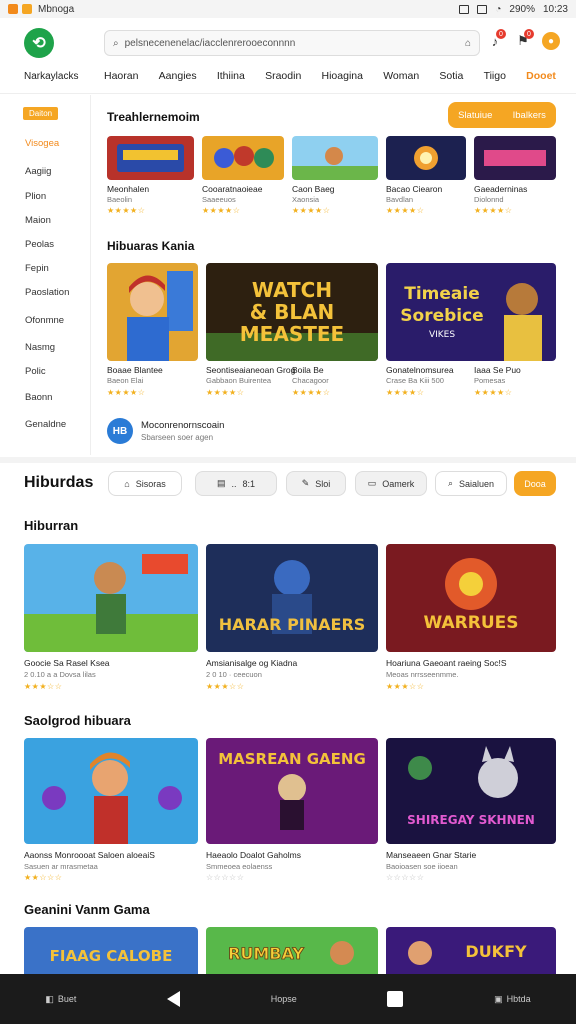 Image resolution: width=576 pixels, height=1024 pixels. I want to click on sidebar-item: Maion, so click(38, 220).